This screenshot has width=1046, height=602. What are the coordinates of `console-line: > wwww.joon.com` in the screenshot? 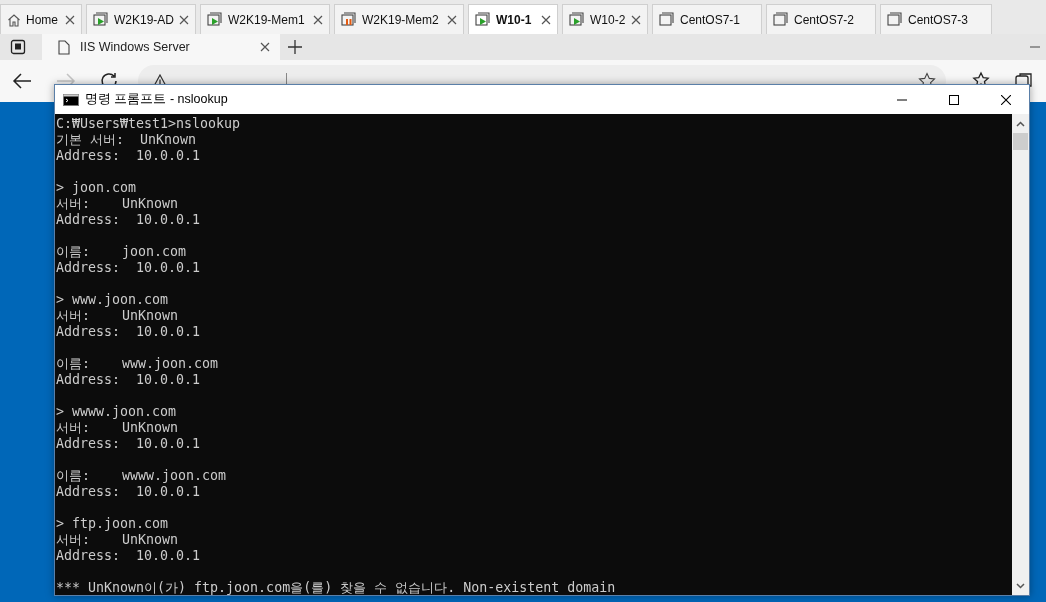 It's located at (117, 412).